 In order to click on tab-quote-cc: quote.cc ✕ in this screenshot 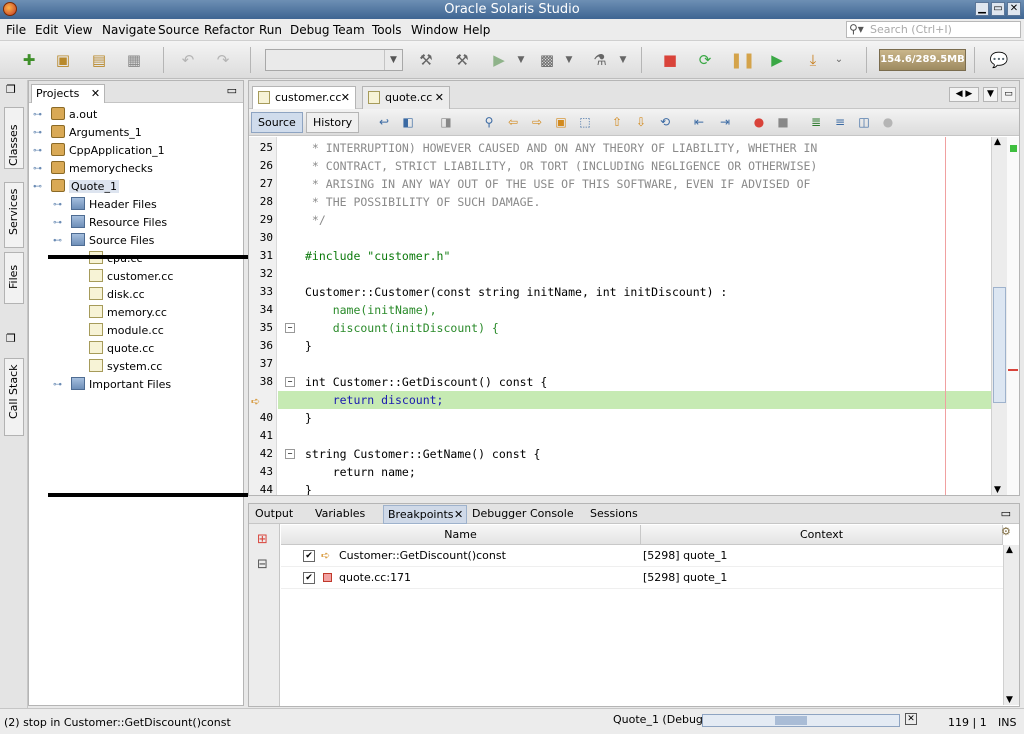, I will do `click(406, 97)`.